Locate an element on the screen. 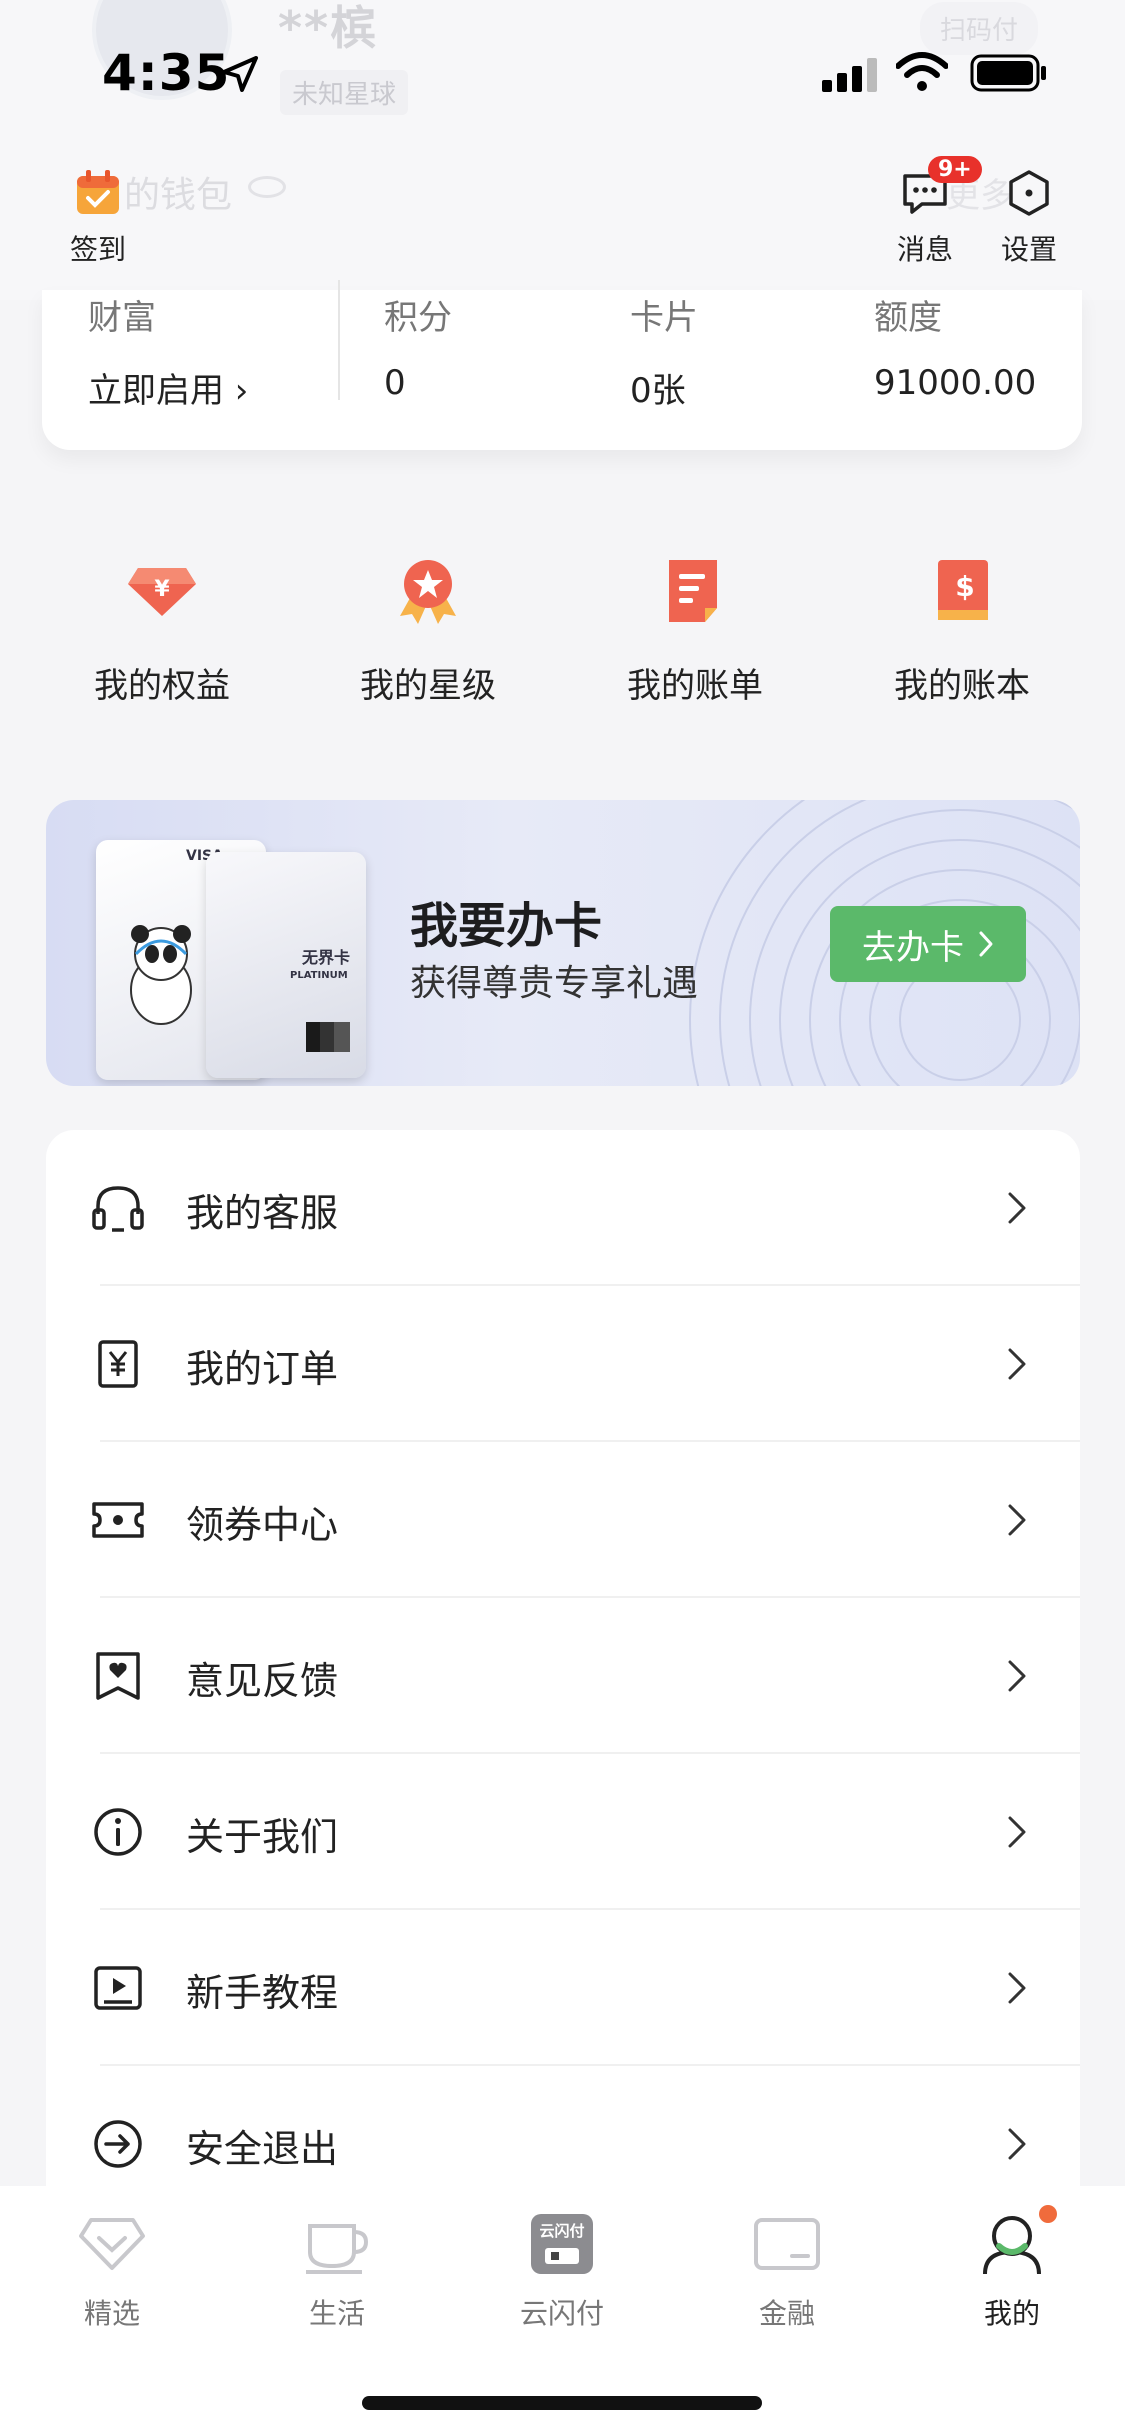 The height and width of the screenshot is (2435, 1125). coupon-icon is located at coordinates (118, 1520).